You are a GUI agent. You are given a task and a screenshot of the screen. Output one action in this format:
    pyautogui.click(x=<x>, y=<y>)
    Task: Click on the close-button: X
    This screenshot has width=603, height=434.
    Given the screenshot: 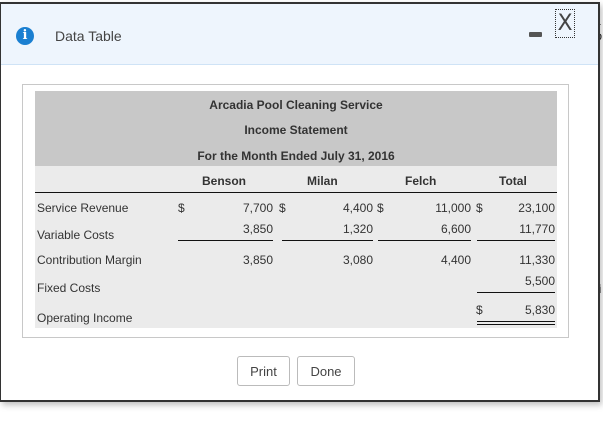 What is the action you would take?
    pyautogui.click(x=565, y=23)
    